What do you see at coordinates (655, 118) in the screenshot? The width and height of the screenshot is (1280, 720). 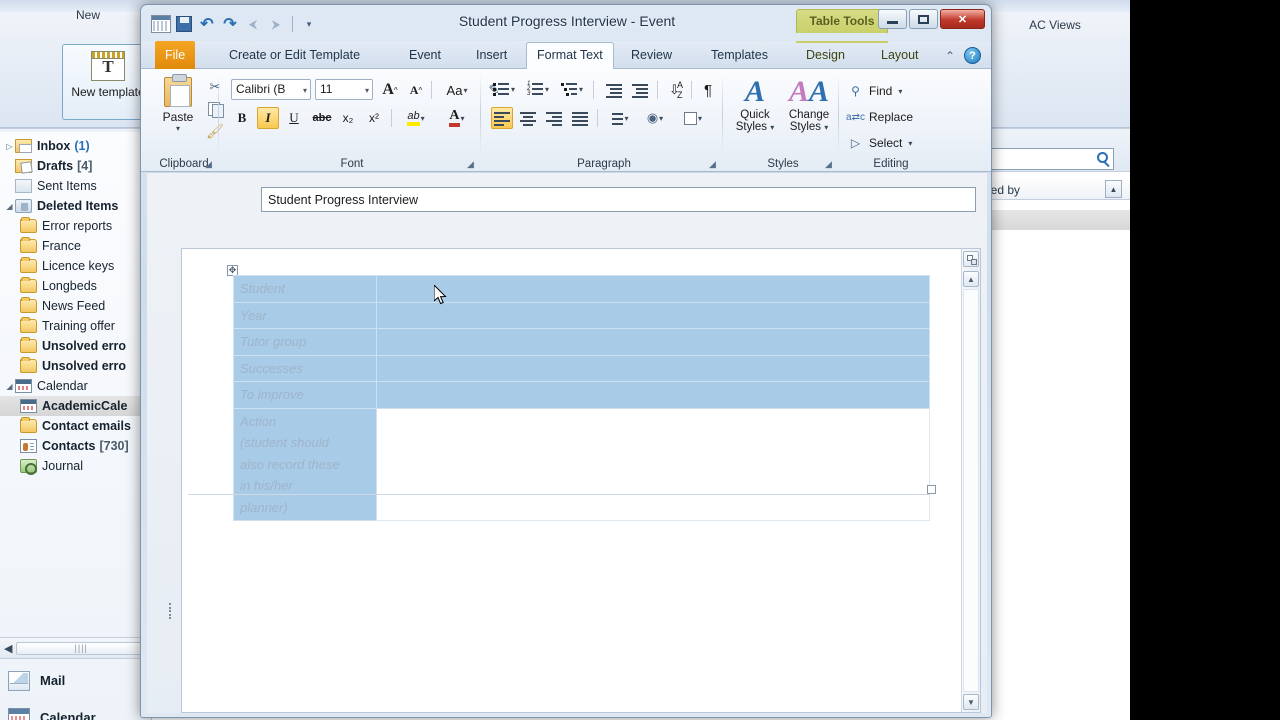 I see `shading-button: ◉ ▾` at bounding box center [655, 118].